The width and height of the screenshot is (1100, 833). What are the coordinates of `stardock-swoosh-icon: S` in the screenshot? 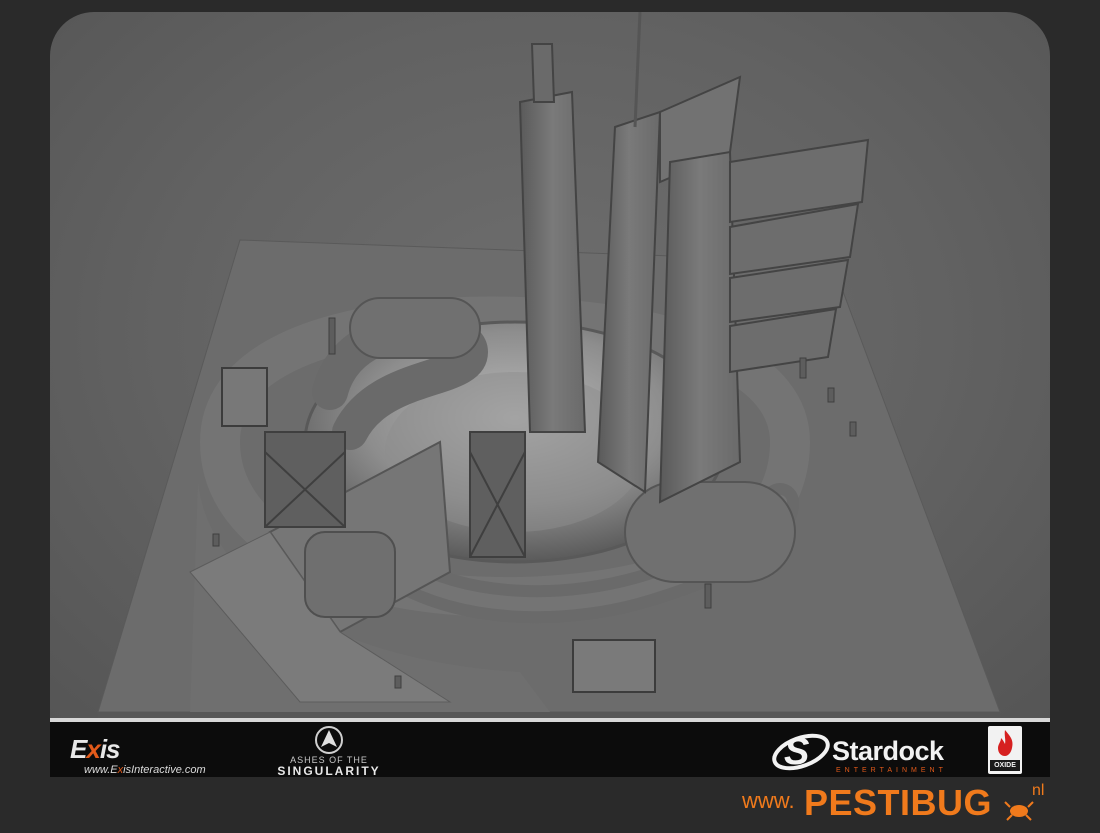 It's located at (801, 752).